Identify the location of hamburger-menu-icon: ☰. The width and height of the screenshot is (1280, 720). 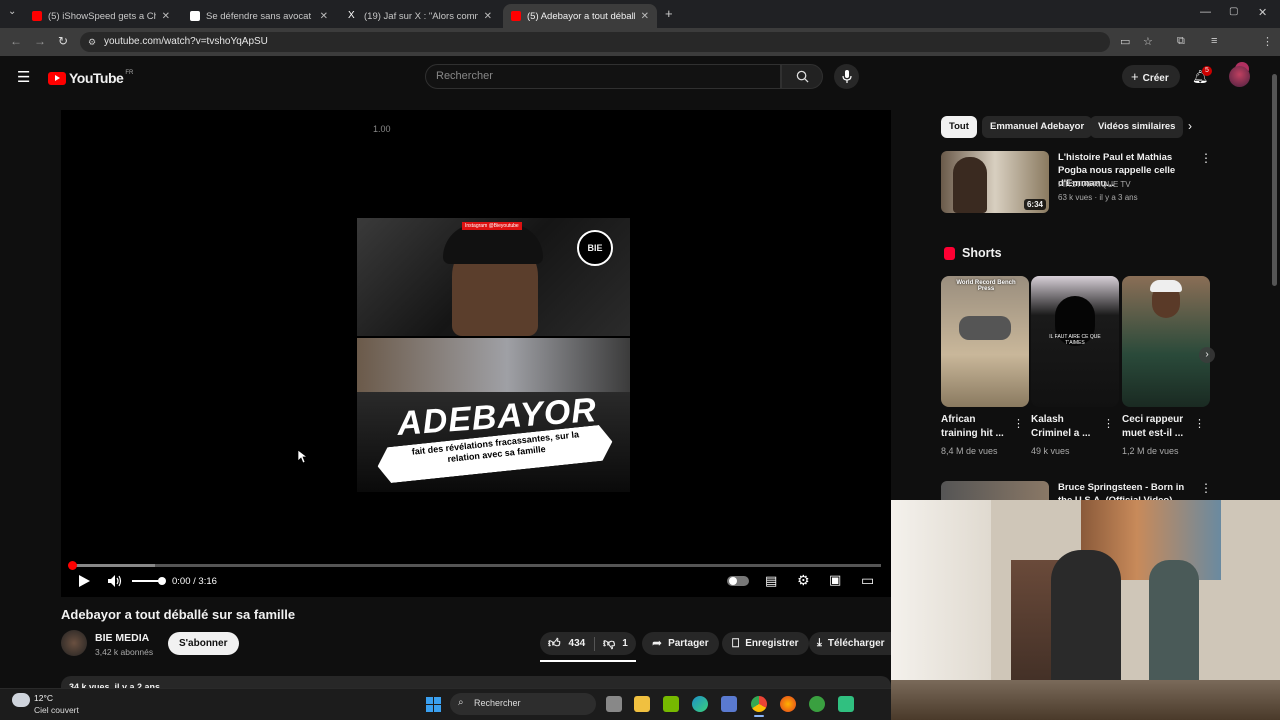
(23, 77).